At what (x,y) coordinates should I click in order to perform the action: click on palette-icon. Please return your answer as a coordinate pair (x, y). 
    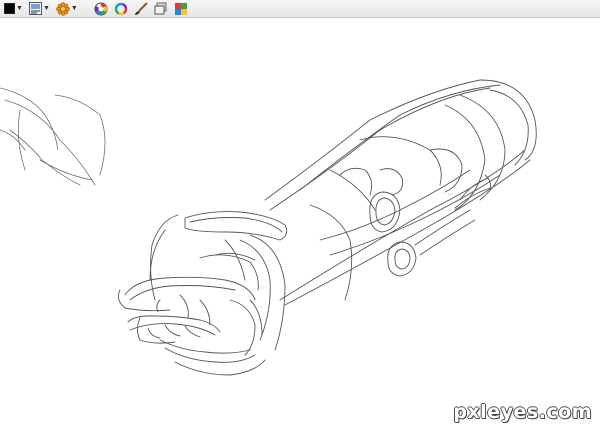
    Looking at the image, I should click on (180, 8).